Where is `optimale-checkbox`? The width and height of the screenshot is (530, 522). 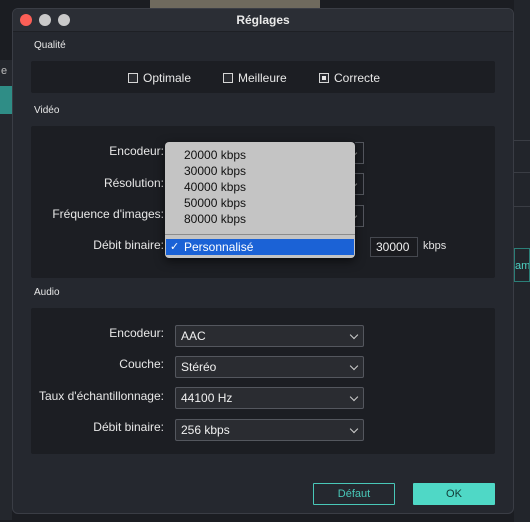 optimale-checkbox is located at coordinates (133, 78).